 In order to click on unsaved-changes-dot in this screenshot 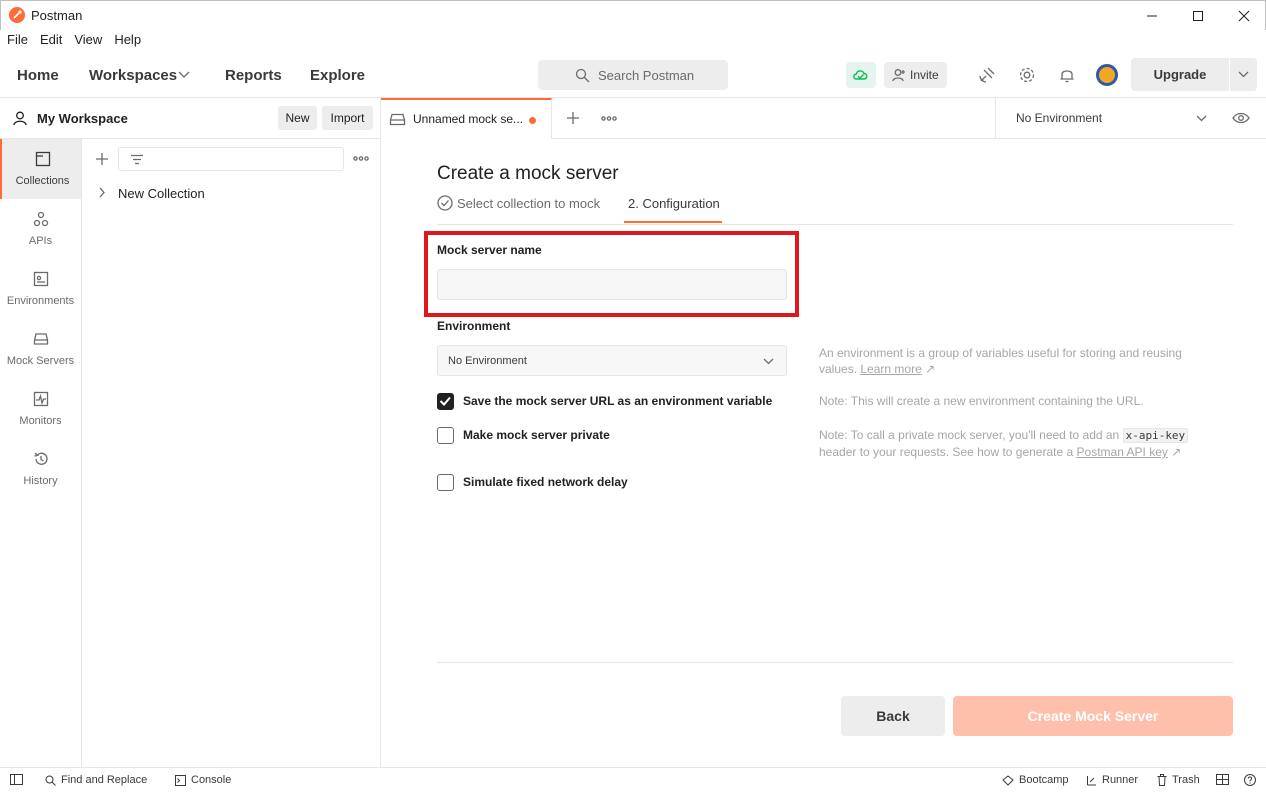, I will do `click(532, 120)`.